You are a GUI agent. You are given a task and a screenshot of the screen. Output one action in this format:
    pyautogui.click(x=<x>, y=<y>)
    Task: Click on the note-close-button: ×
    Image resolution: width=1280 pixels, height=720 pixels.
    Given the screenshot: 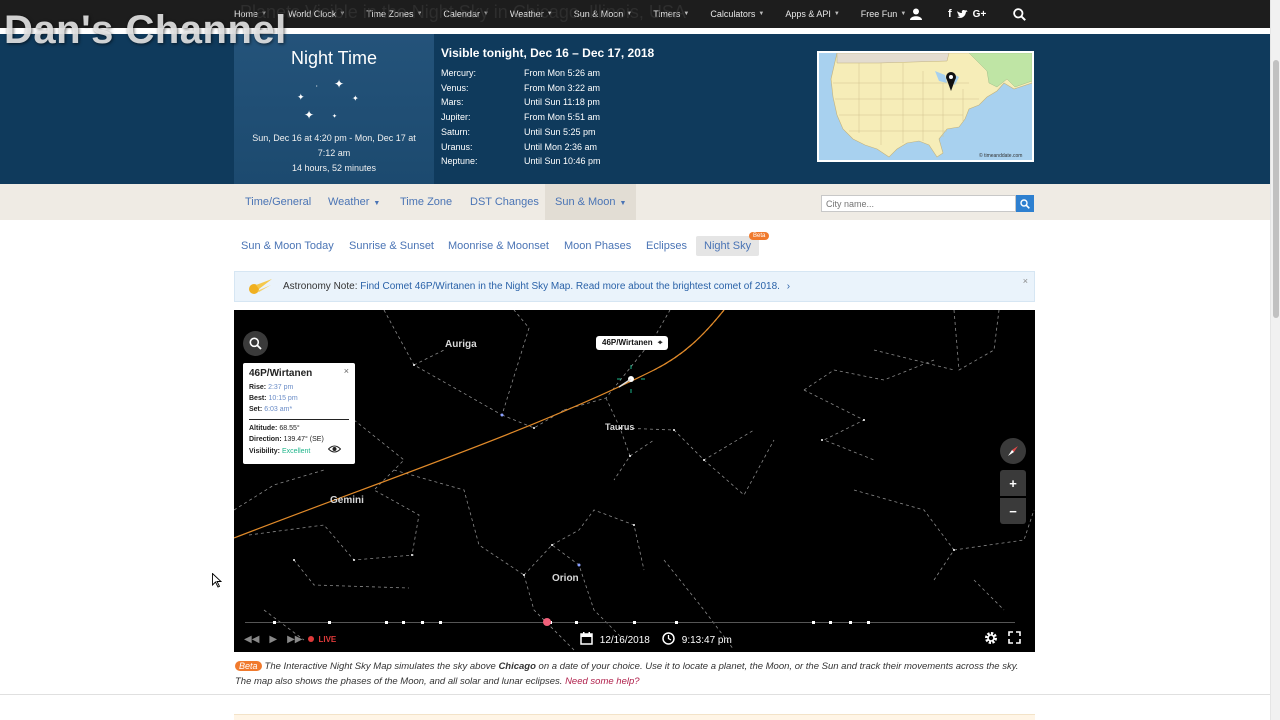 What is the action you would take?
    pyautogui.click(x=1025, y=281)
    